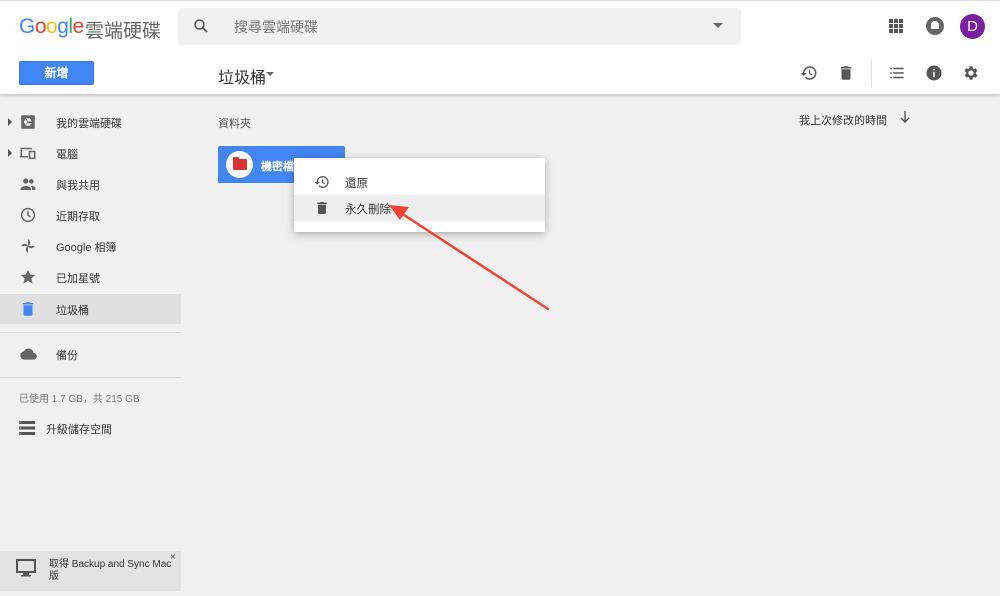 This screenshot has height=596, width=1000. What do you see at coordinates (90, 354) in the screenshot?
I see `sidebar-item-backup: 備份` at bounding box center [90, 354].